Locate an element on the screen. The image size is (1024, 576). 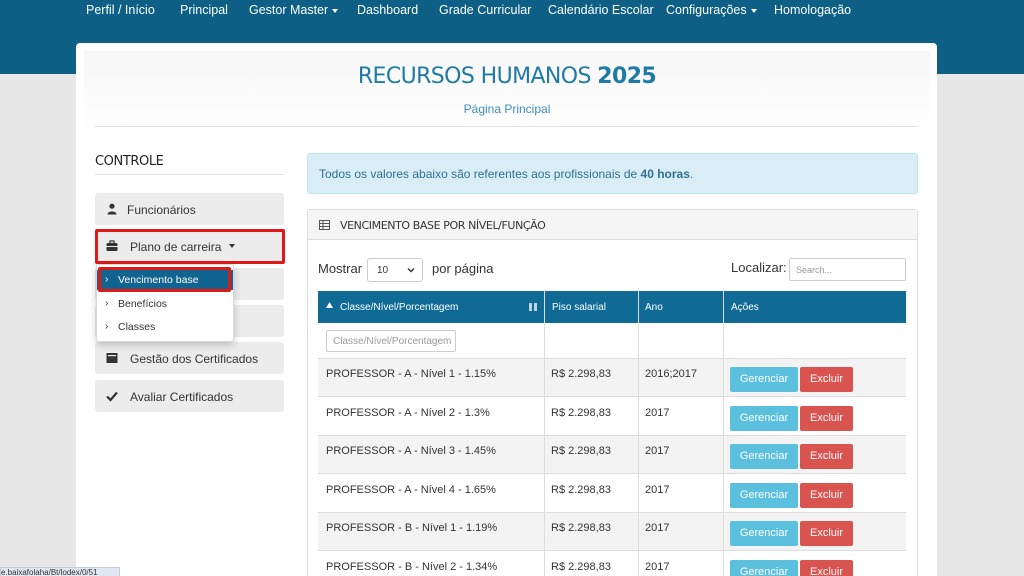
submenu-beneficios: › Benefícios is located at coordinates (165, 304).